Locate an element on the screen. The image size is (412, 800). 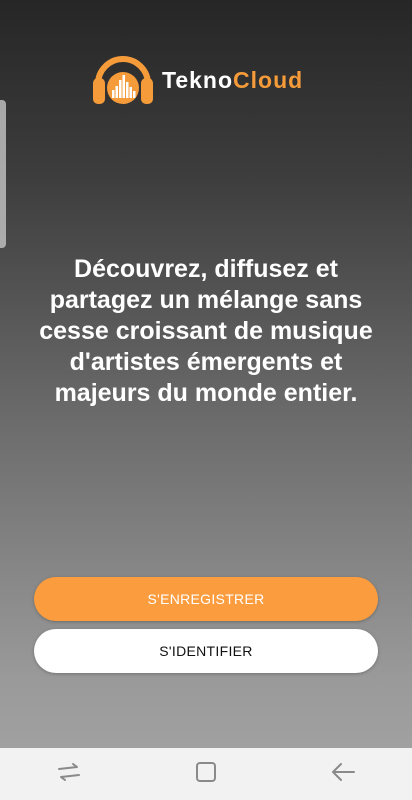
app-logo: TeknoCloud is located at coordinates (196, 80).